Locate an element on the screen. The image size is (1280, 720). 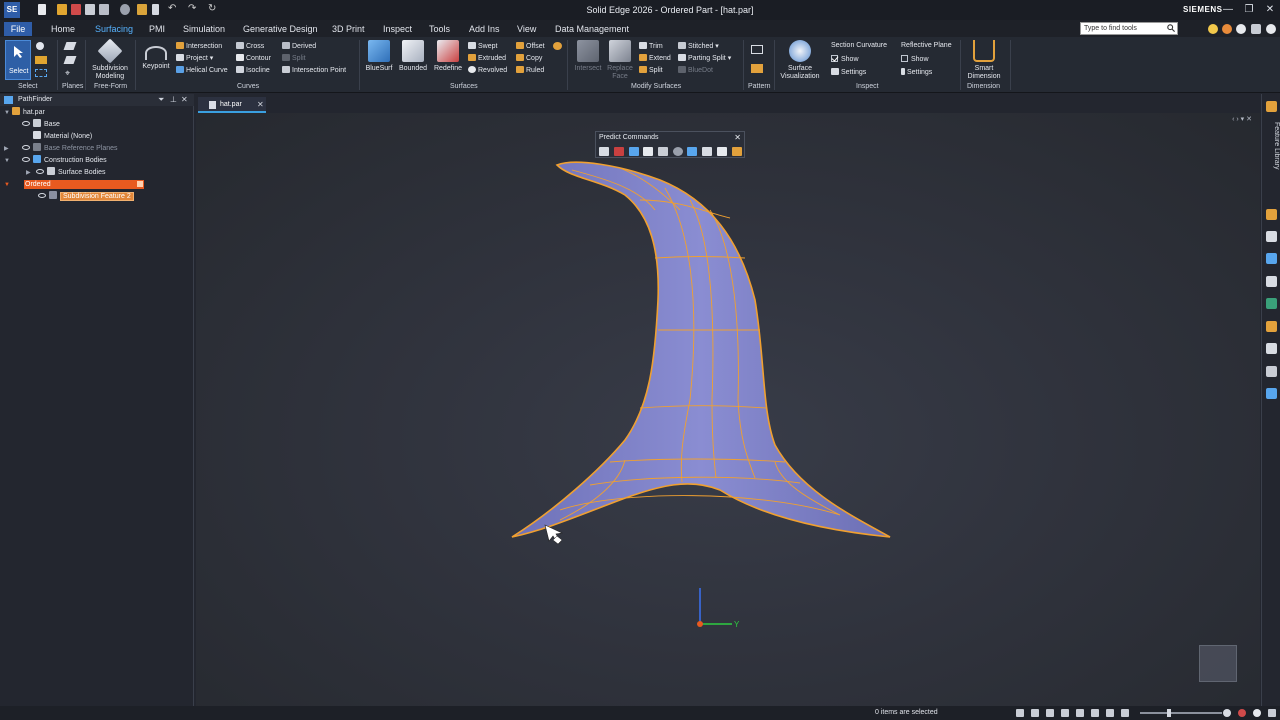
feature-library-tab: Feature Library is located at coordinates (1271, 146).